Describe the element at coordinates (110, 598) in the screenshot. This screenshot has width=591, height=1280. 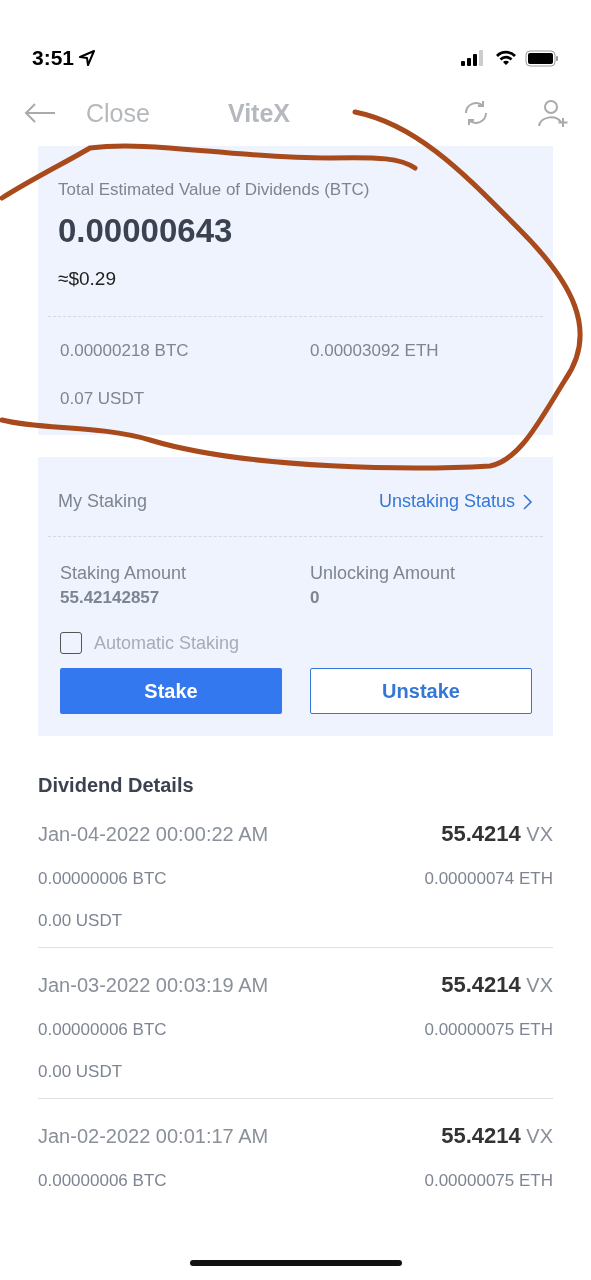
I see `amount-value: 55.42142857` at that location.